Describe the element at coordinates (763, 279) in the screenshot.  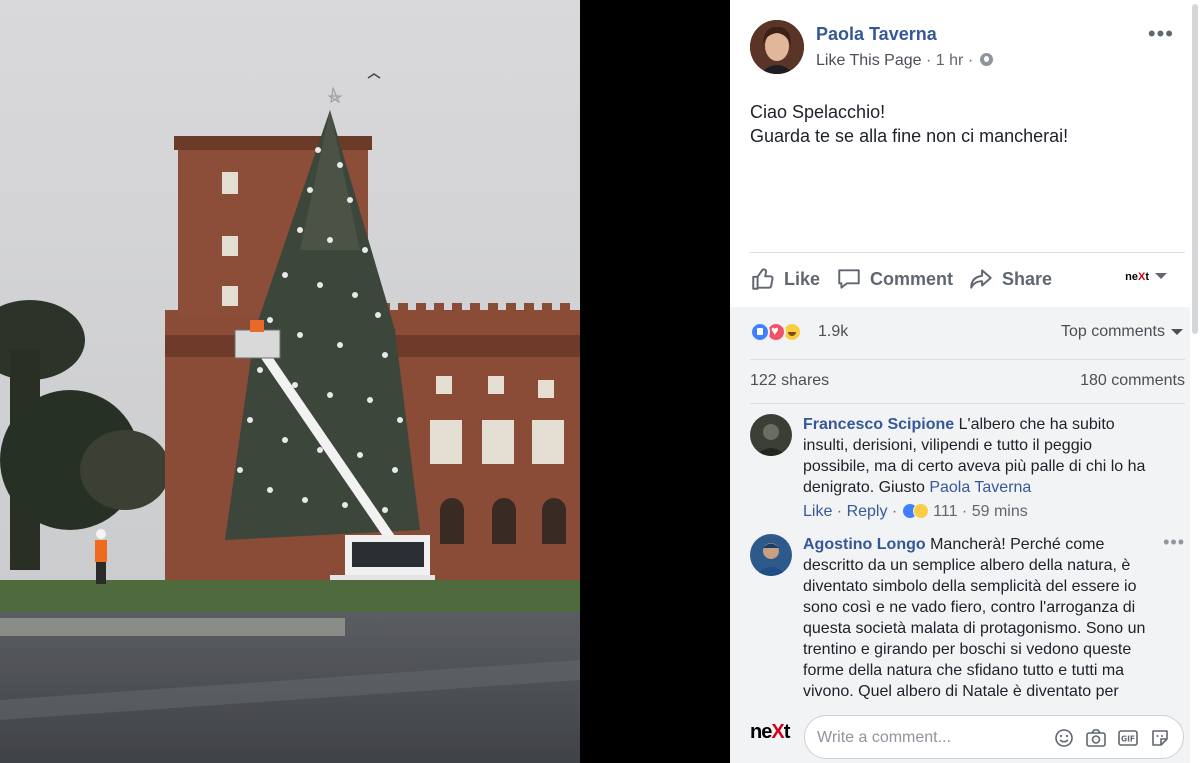
I see `thumbs-up-icon` at that location.